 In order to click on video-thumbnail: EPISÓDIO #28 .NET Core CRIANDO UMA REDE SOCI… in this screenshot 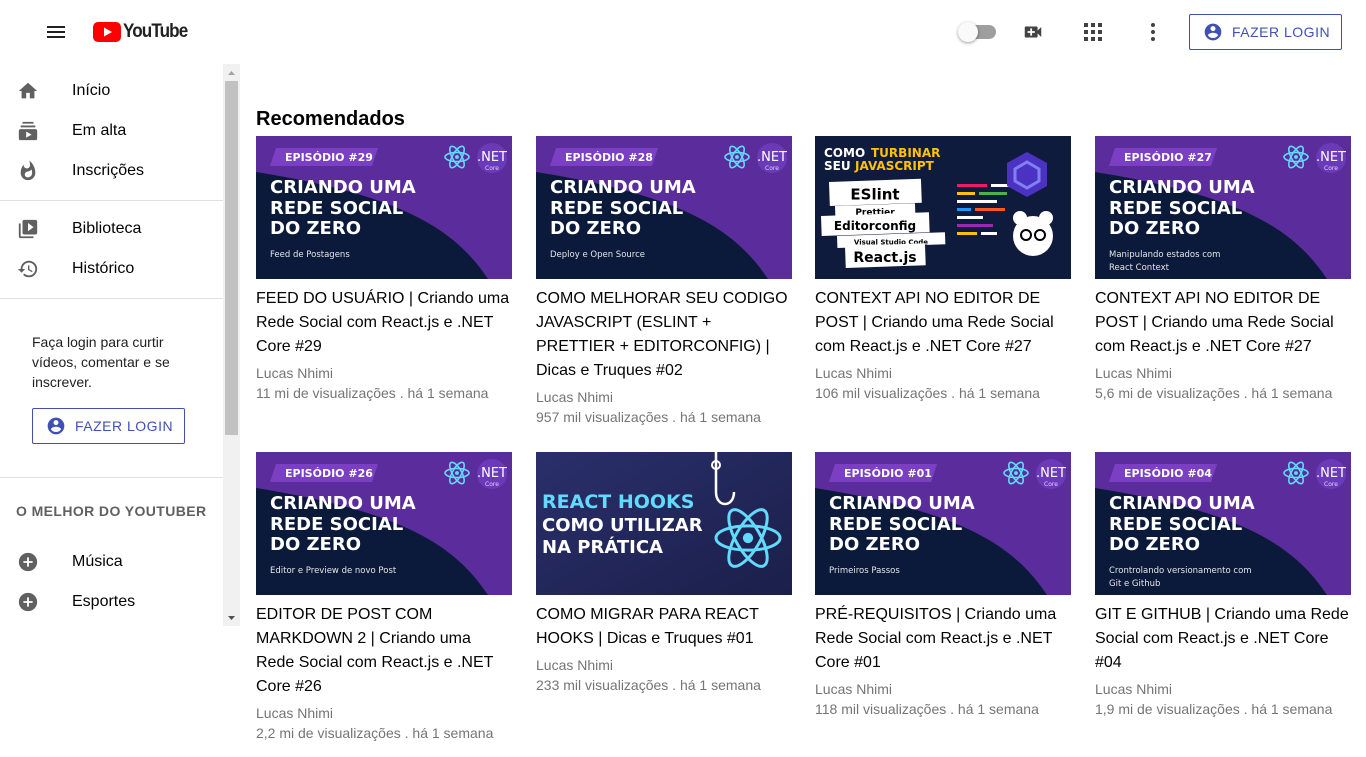, I will do `click(664, 207)`.